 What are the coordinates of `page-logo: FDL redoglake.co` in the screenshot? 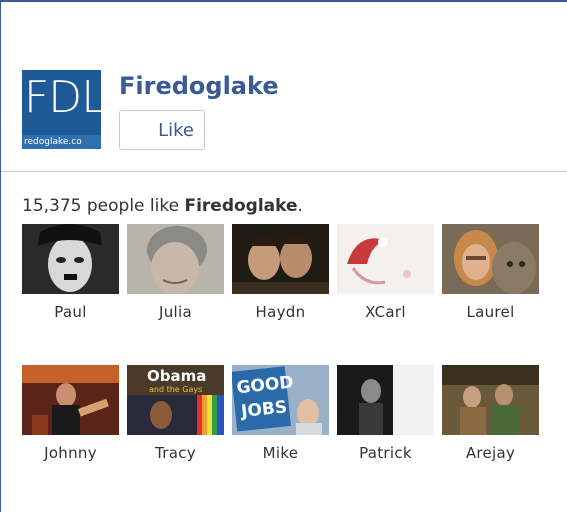 It's located at (61, 109).